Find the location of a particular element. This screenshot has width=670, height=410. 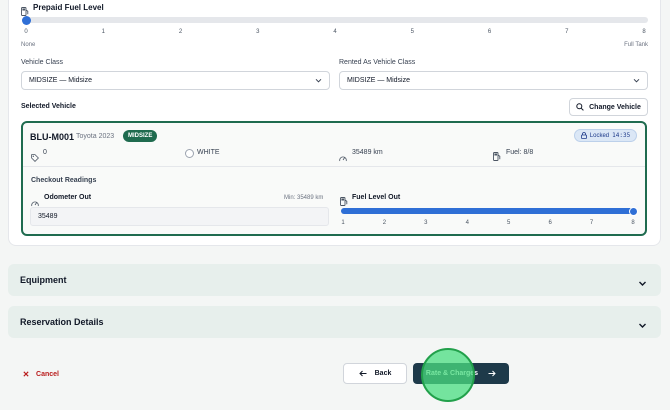

arrow-left-icon is located at coordinates (362, 373).